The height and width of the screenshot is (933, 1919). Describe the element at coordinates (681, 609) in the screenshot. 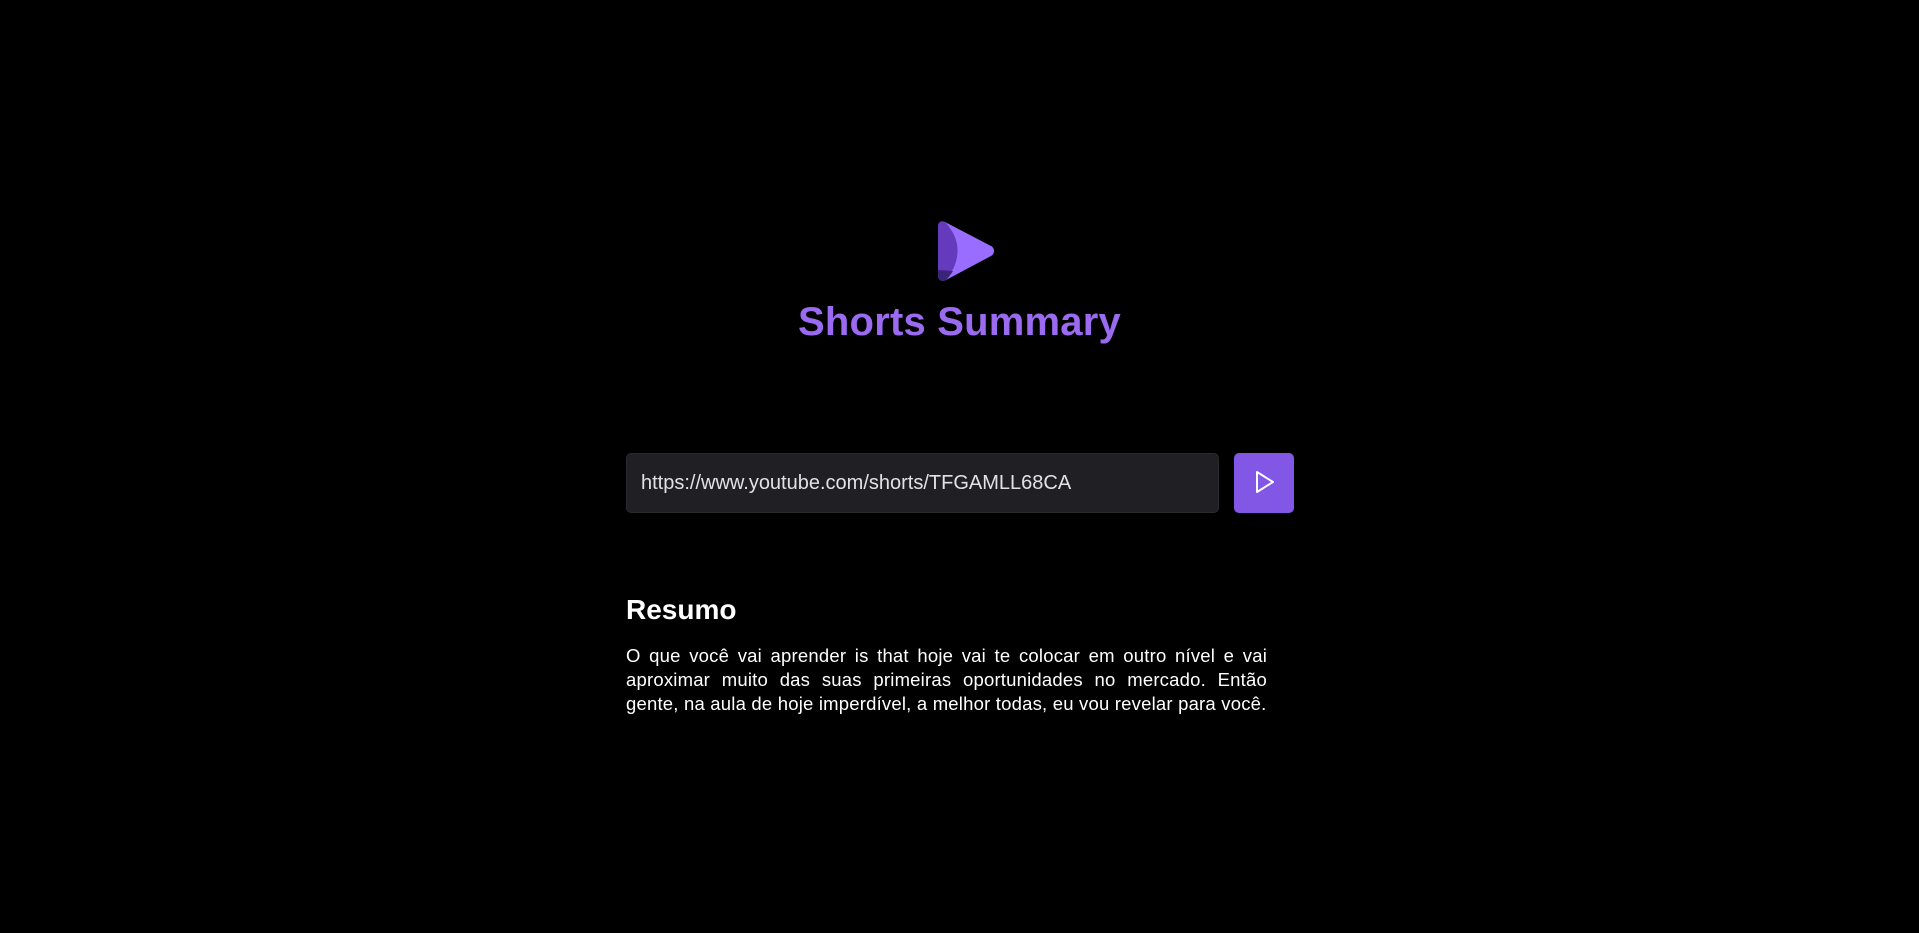

I see `summary-heading: Resumo` at that location.